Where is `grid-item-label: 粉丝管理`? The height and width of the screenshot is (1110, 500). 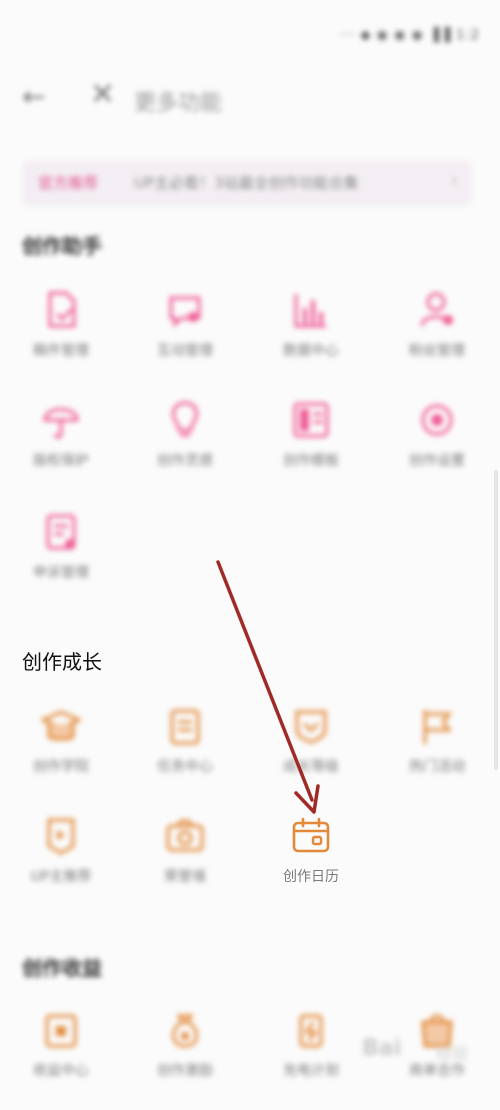 grid-item-label: 粉丝管理 is located at coordinates (437, 351).